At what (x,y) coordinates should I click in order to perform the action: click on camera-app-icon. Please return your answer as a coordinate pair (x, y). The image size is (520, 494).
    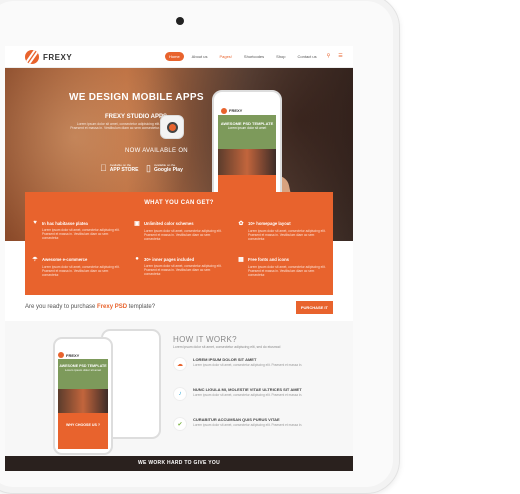
    Looking at the image, I should click on (172, 127).